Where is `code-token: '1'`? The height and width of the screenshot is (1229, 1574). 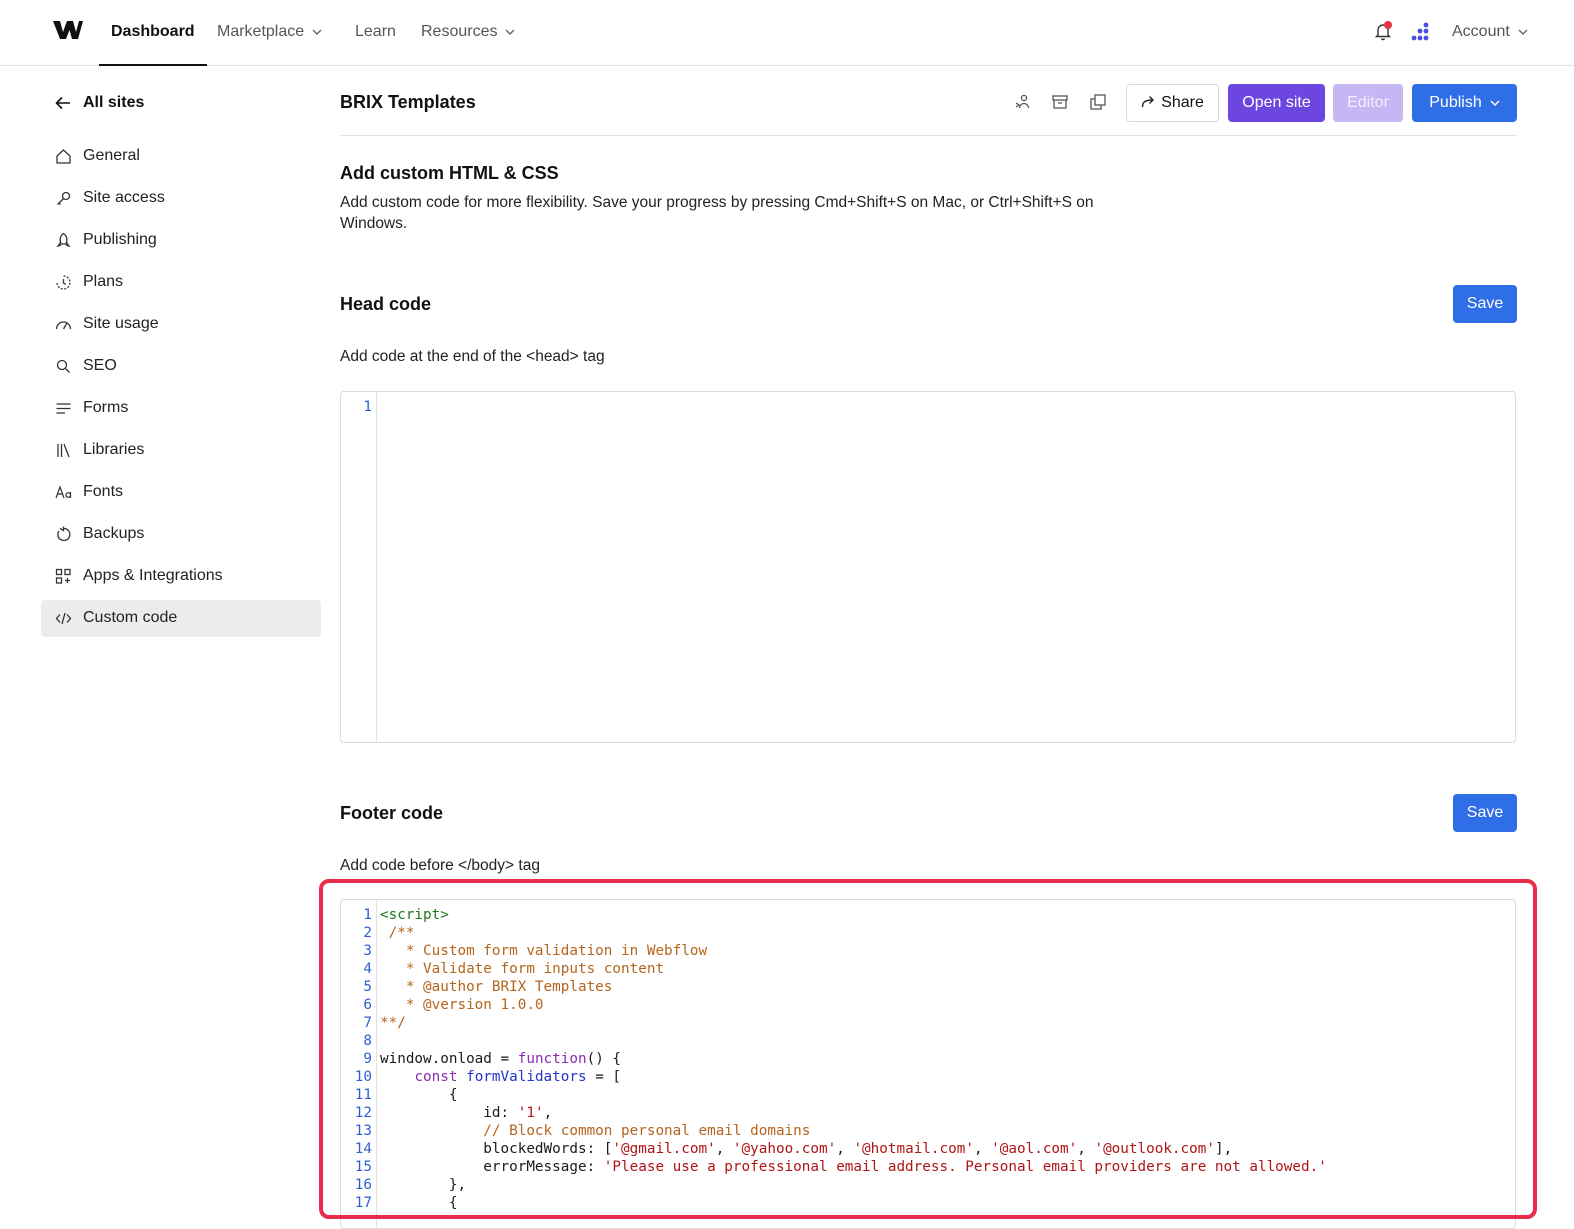
code-token: '1' is located at coordinates (530, 1113).